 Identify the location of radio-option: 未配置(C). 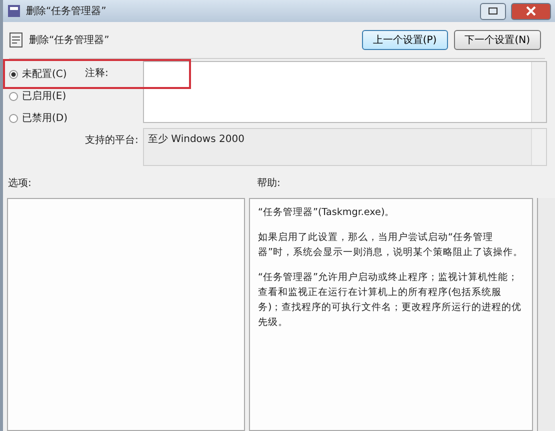
(47, 74).